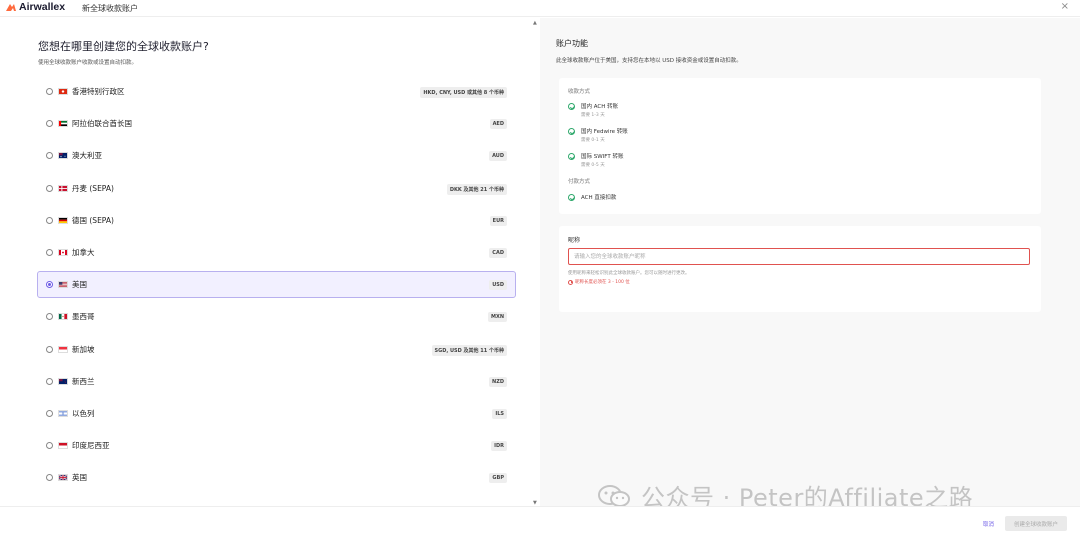 This screenshot has height=538, width=1080. I want to click on gb-flag-icon, so click(60, 478).